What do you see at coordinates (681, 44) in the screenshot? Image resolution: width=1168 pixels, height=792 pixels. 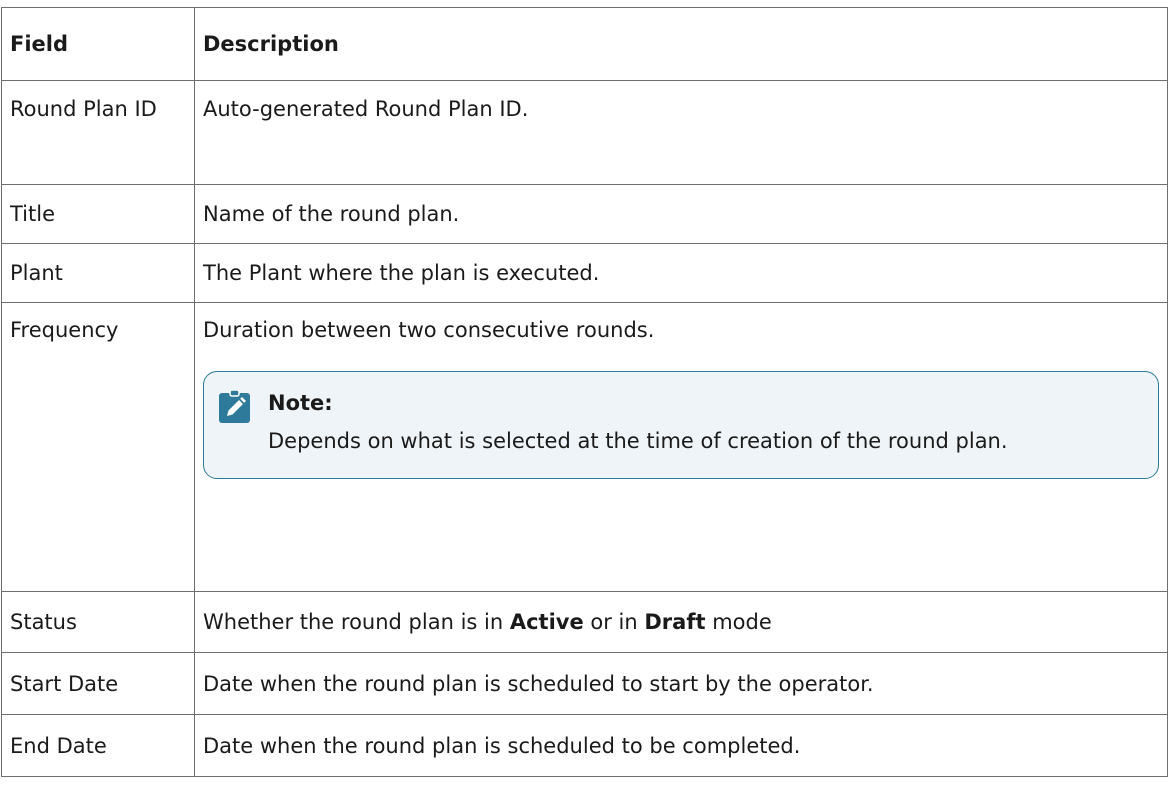 I see `column-header-description: Description` at bounding box center [681, 44].